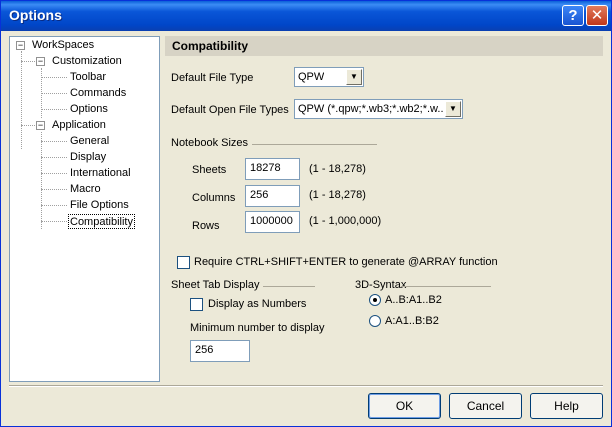 The width and height of the screenshot is (612, 427). What do you see at coordinates (375, 321) in the screenshot?
I see `syntax-option-2-radio` at bounding box center [375, 321].